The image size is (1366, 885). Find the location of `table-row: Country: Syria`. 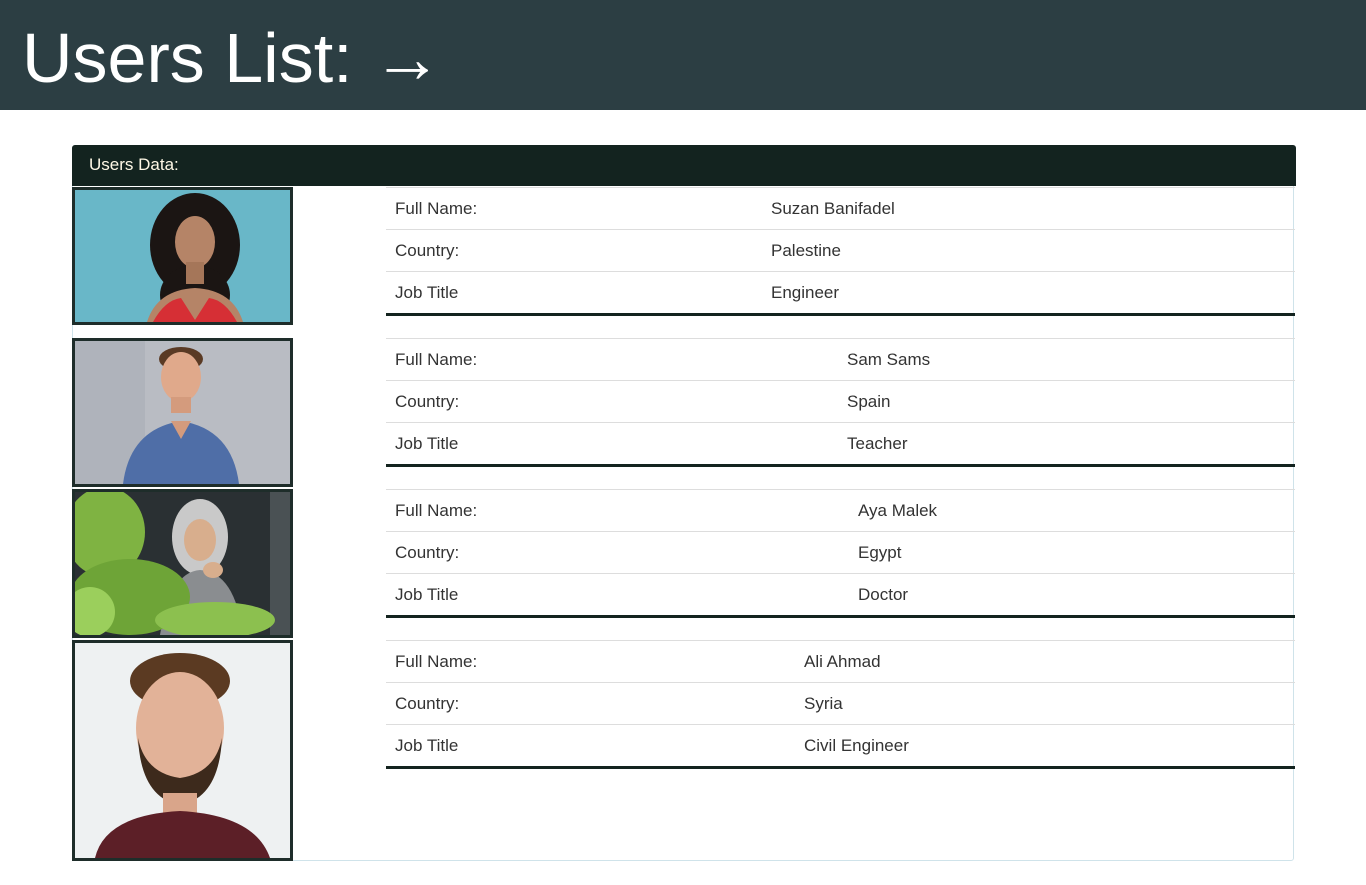

table-row: Country: Syria is located at coordinates (840, 703).